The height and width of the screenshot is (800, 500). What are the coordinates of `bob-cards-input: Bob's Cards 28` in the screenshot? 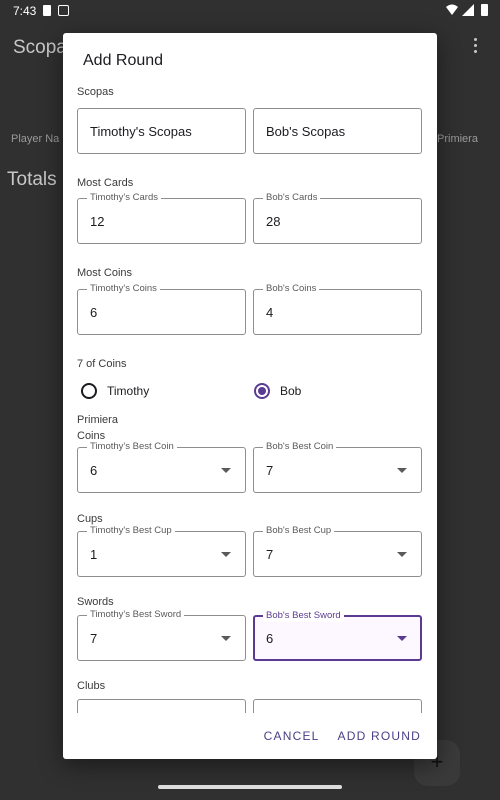 It's located at (337, 218).